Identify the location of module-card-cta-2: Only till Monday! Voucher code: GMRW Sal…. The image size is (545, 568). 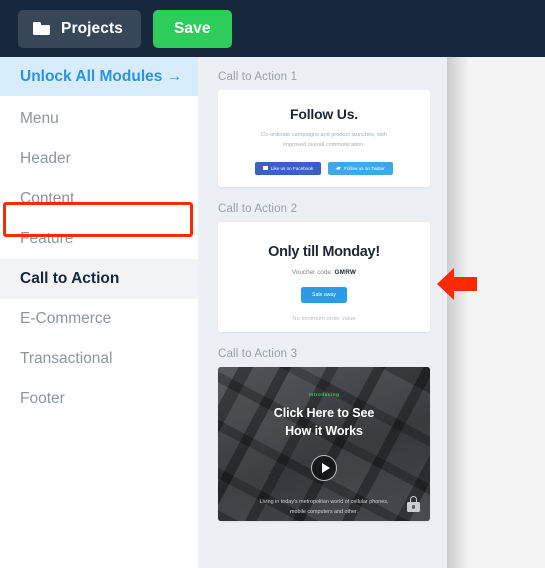
(324, 277).